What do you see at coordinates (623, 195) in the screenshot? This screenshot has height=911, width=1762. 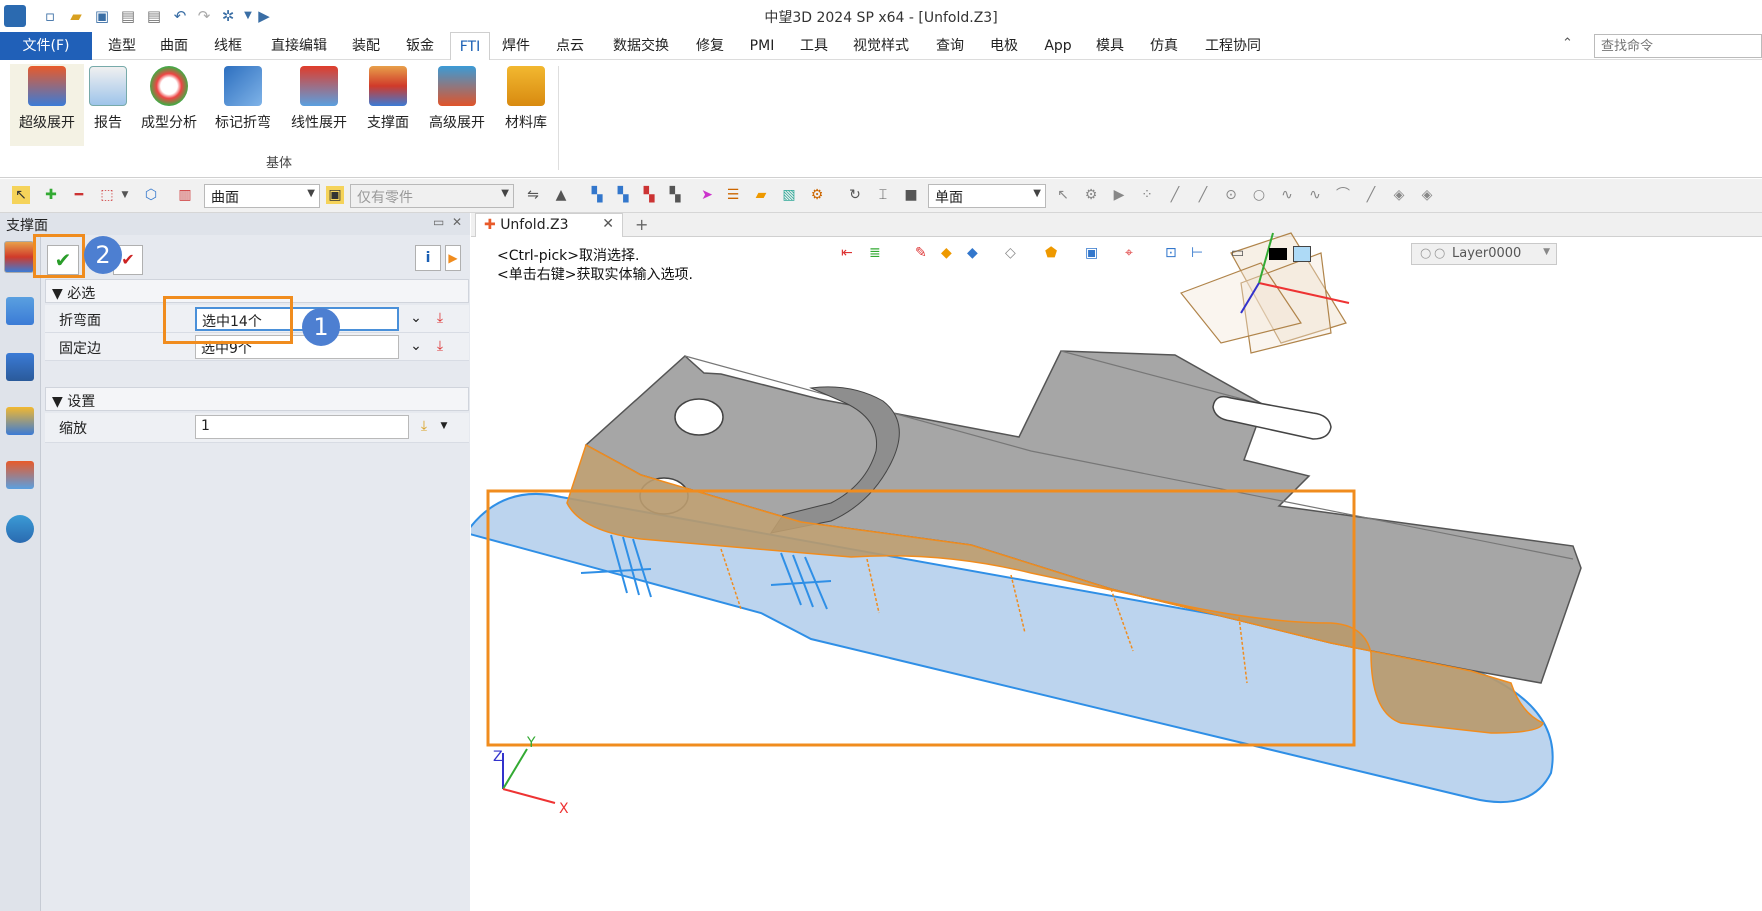 I see `select-tool-2-icon: ▚` at bounding box center [623, 195].